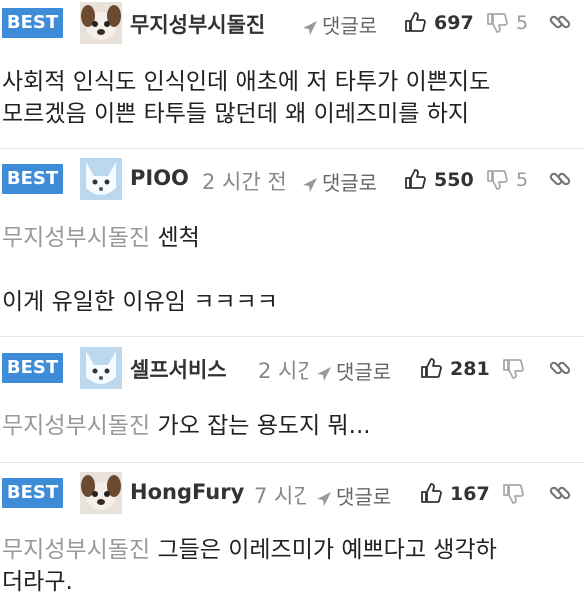 The width and height of the screenshot is (584, 609). Describe the element at coordinates (454, 180) in the screenshot. I see `upvote-count: 550` at that location.